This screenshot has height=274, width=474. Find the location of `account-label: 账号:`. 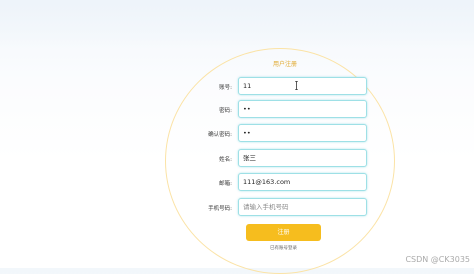

account-label: 账号: is located at coordinates (225, 88).